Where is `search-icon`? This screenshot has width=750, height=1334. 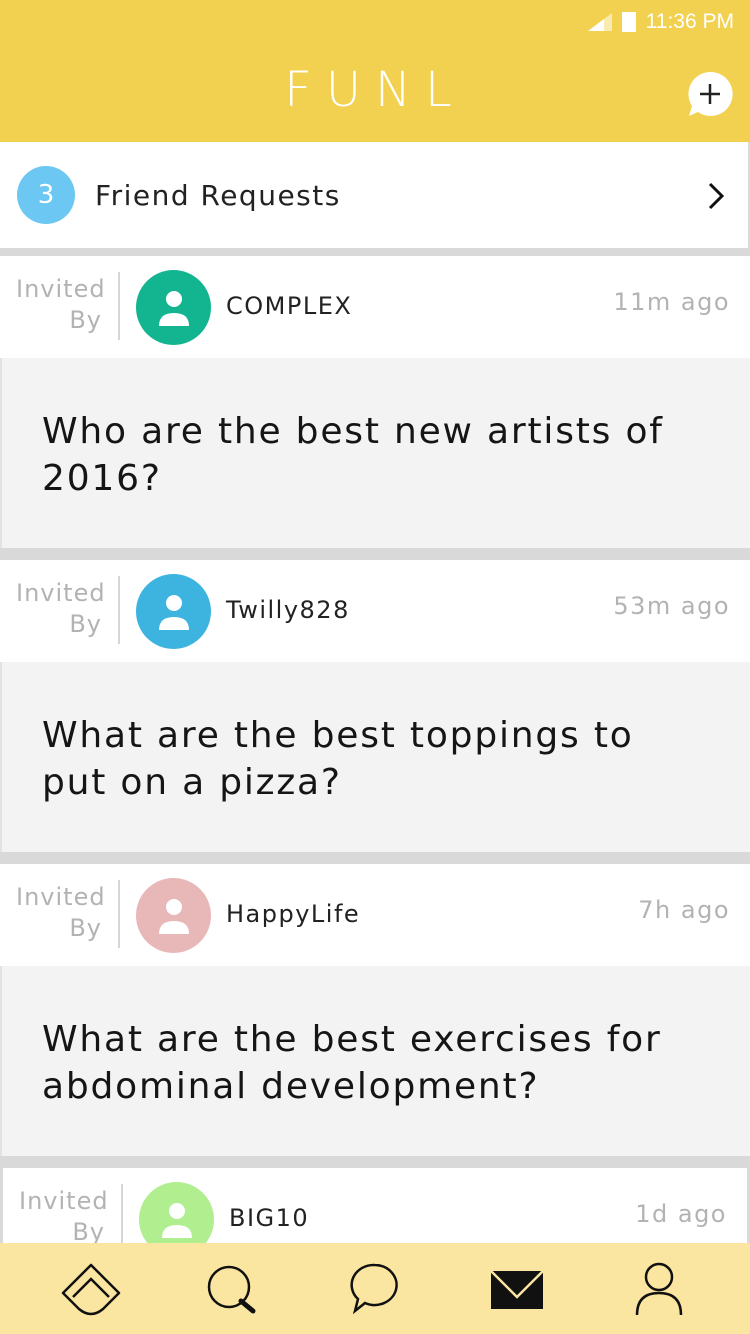 search-icon is located at coordinates (231, 1289).